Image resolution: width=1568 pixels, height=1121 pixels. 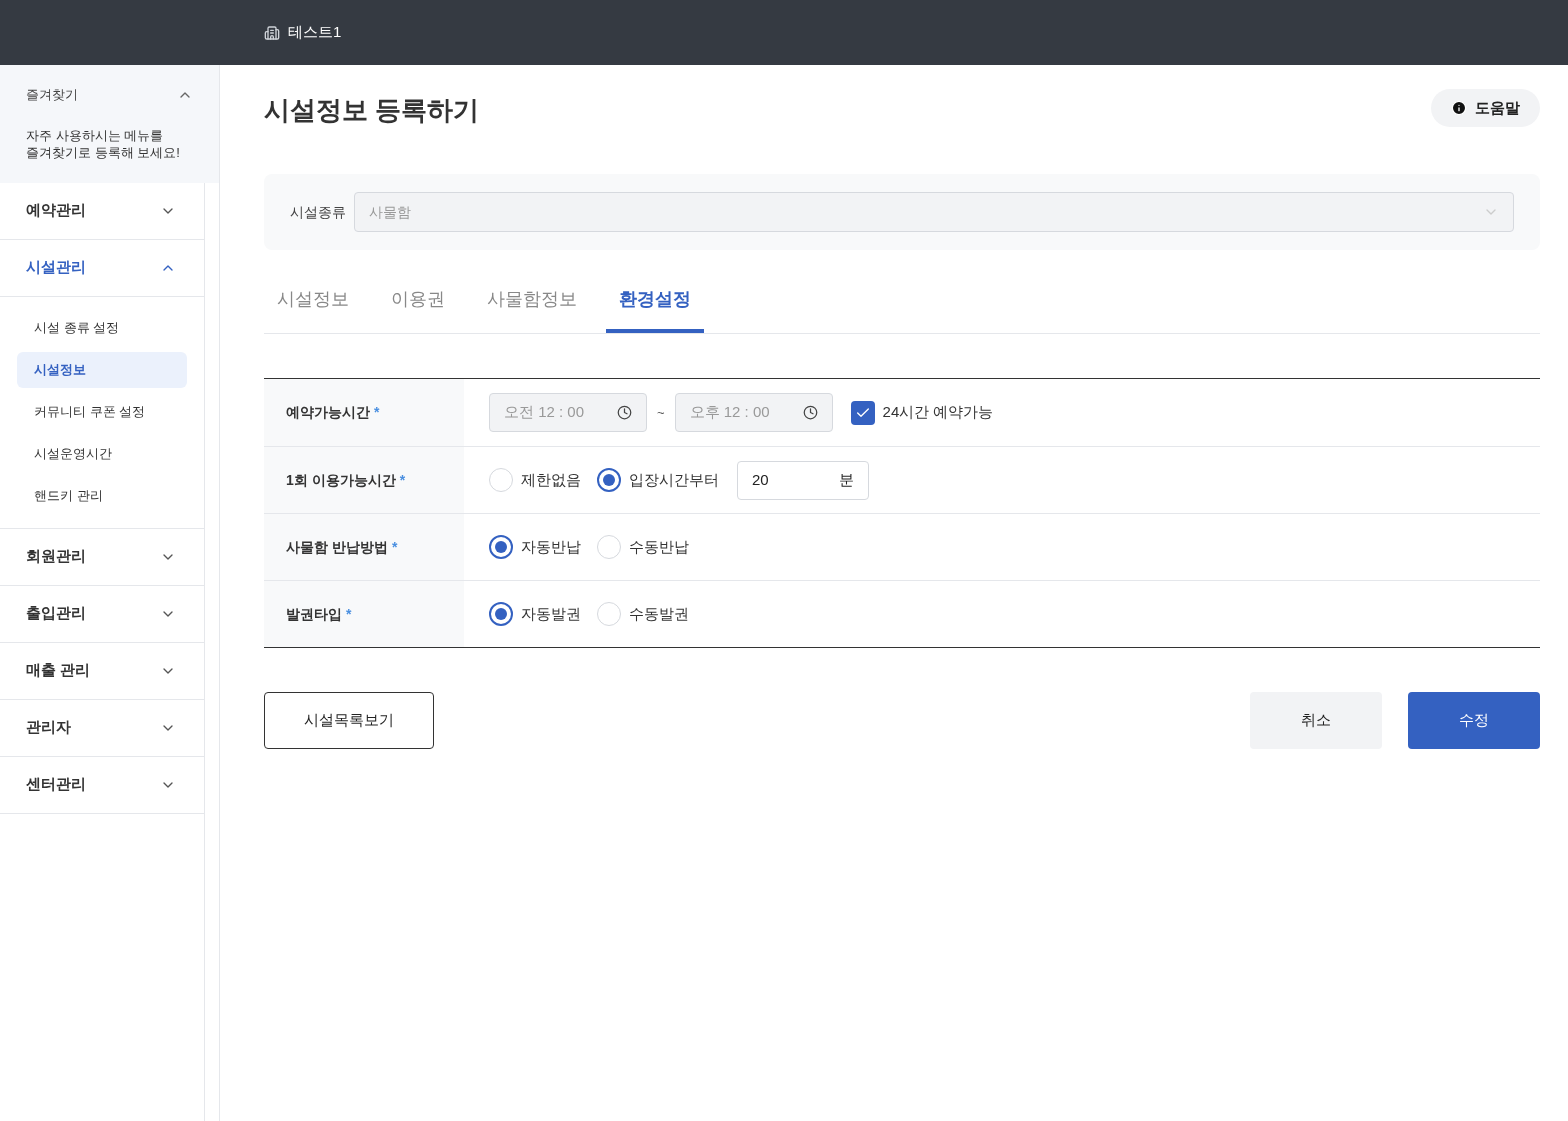 What do you see at coordinates (102, 613) in the screenshot?
I see `menu-group: 출입관리` at bounding box center [102, 613].